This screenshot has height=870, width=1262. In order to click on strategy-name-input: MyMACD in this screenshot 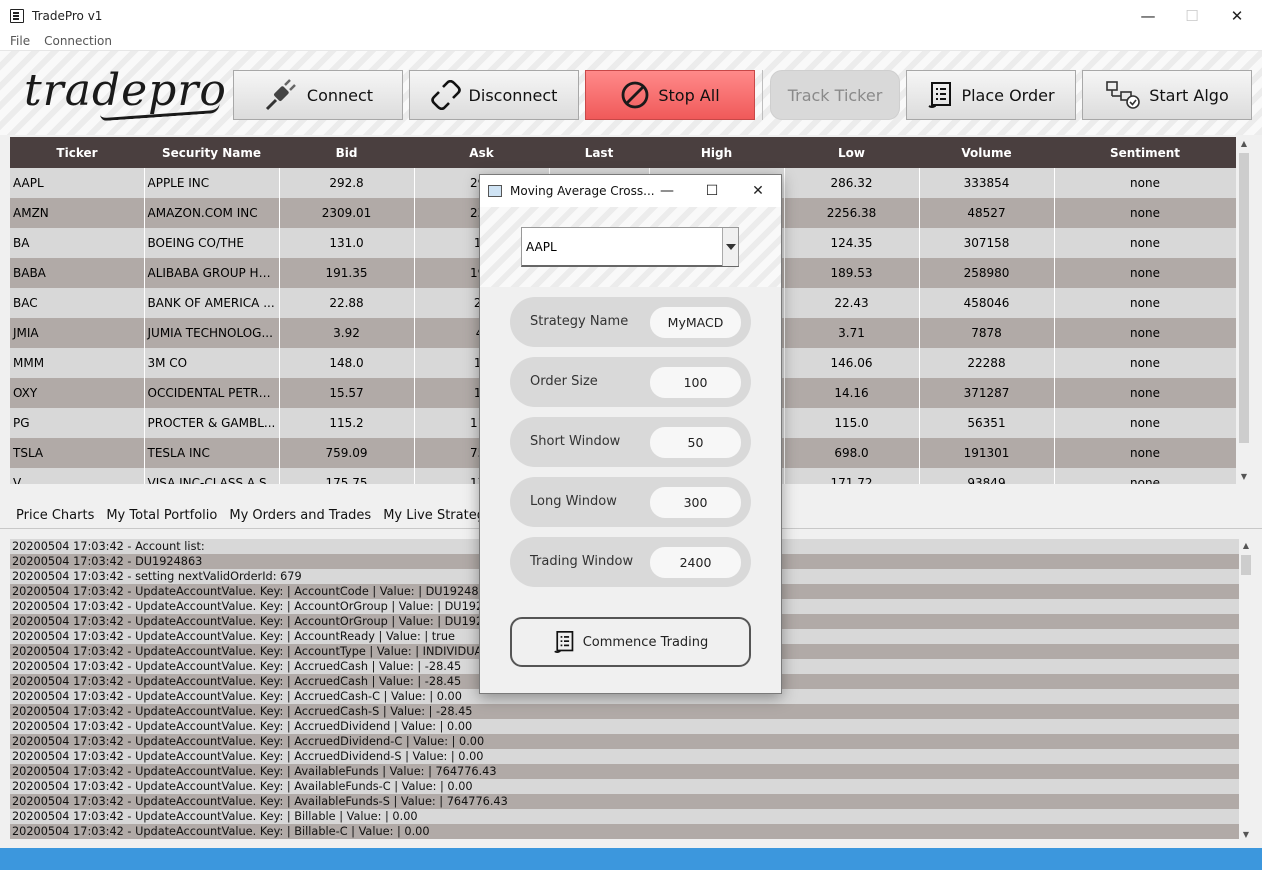, I will do `click(695, 322)`.